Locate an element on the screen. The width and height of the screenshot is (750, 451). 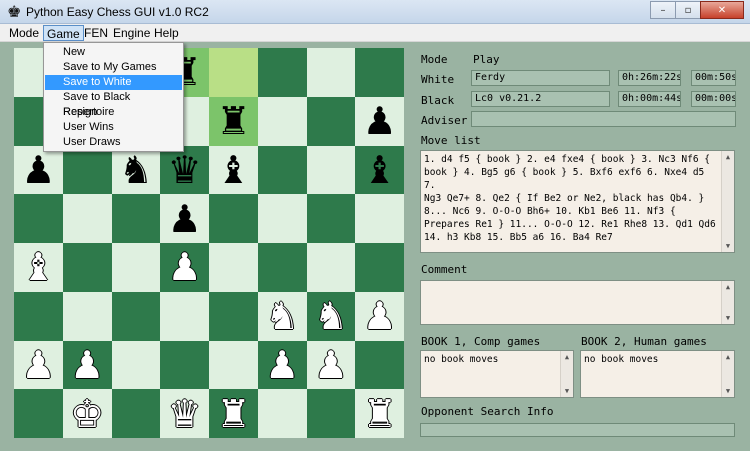
square-b1: ♚ is located at coordinates (87, 413).